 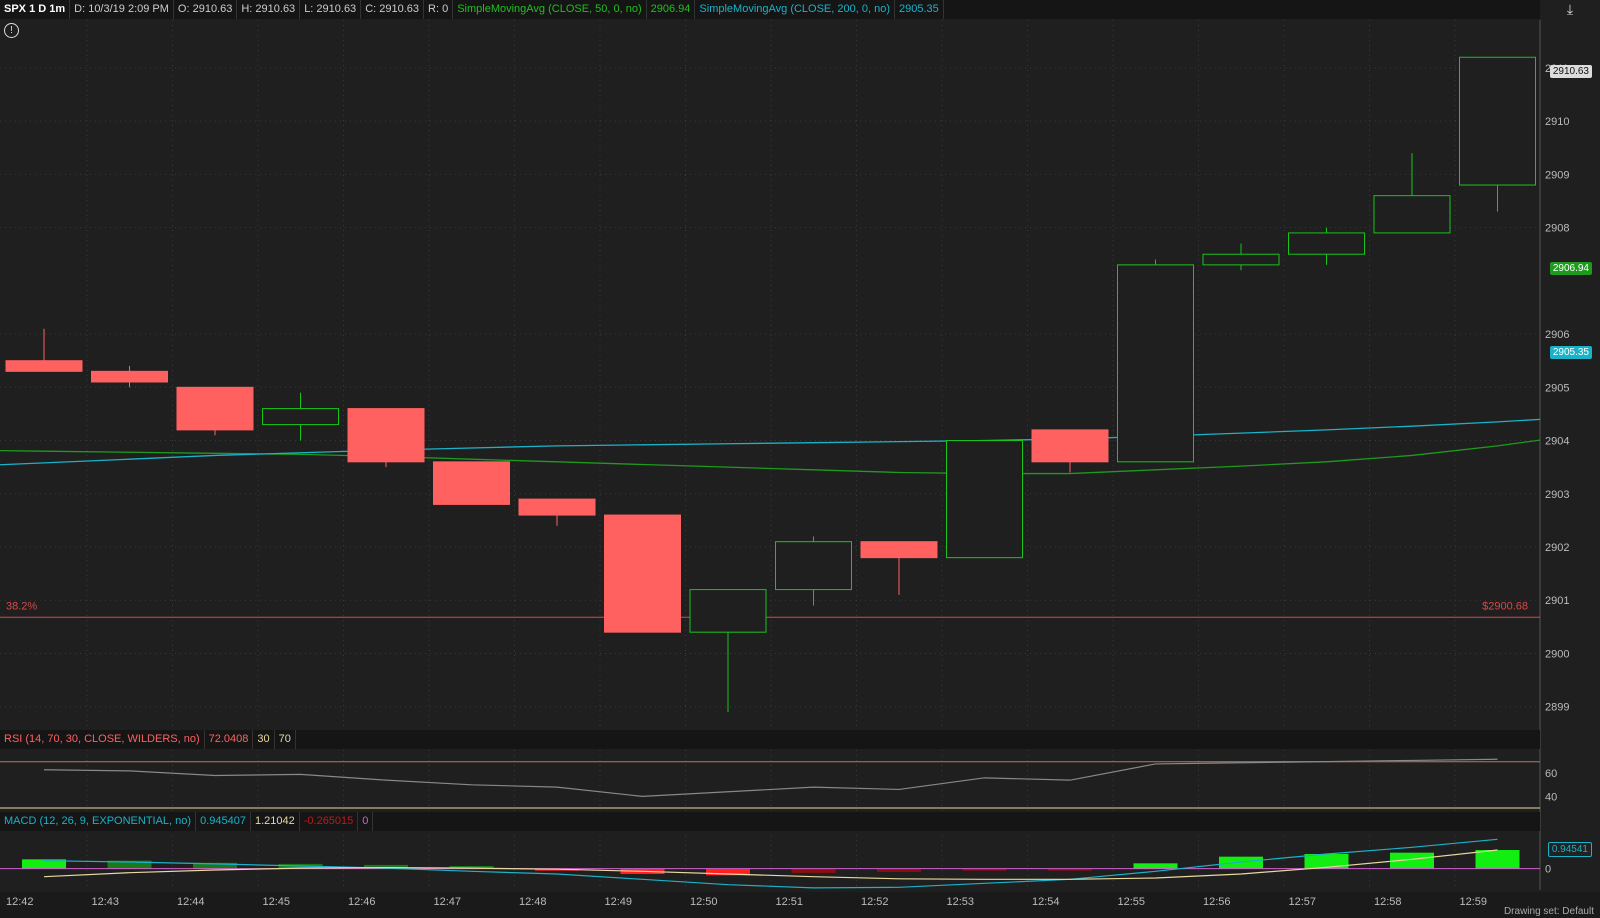 I want to click on macd-diff: -0.265015, so click(x=329, y=821).